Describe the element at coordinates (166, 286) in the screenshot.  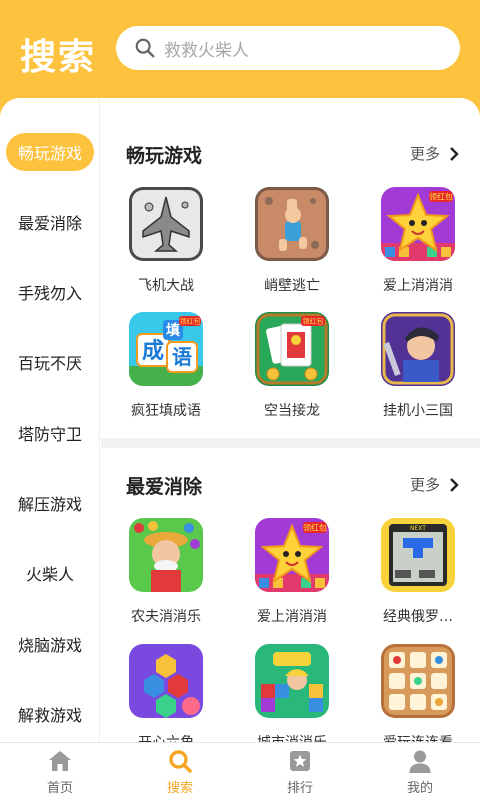
I see `game-name: 飞机大战` at that location.